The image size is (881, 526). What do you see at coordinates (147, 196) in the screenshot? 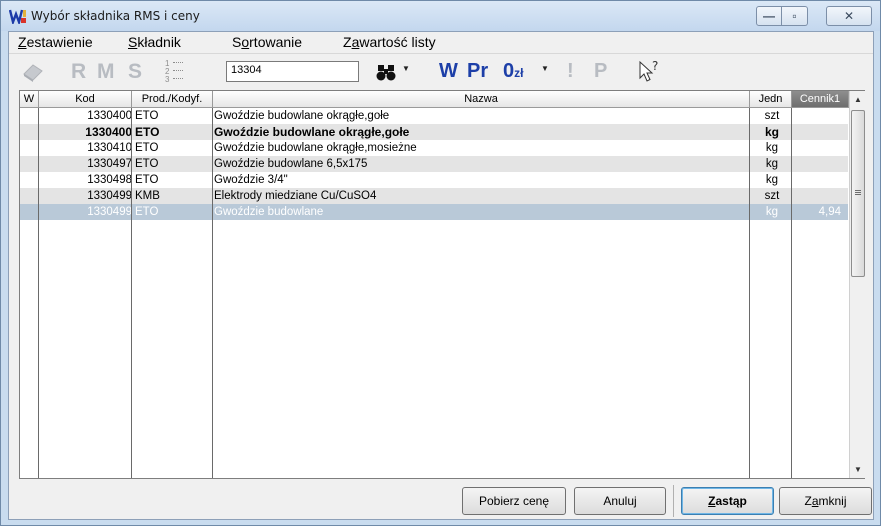
I see `cell-prod: KMB` at bounding box center [147, 196].